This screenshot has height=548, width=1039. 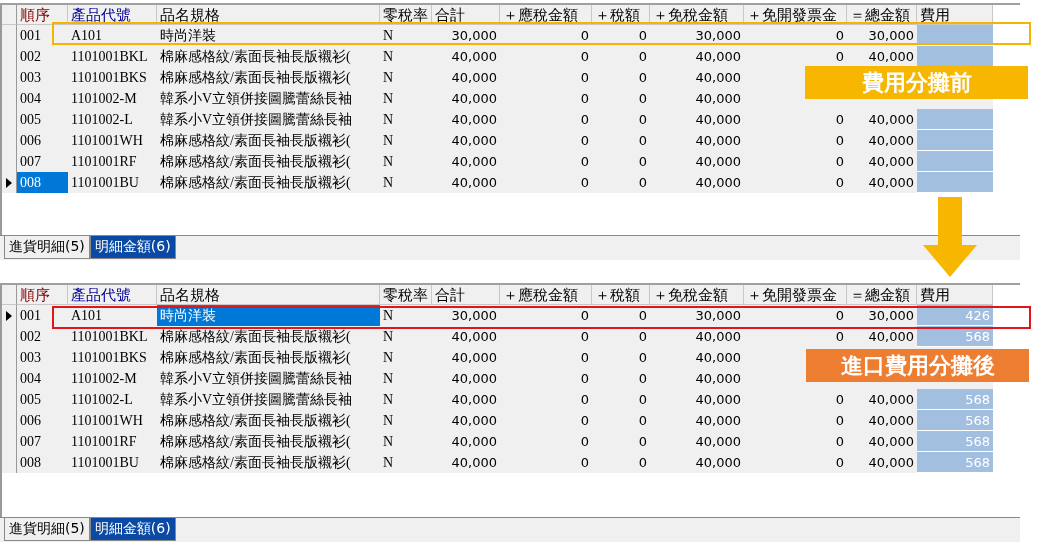 What do you see at coordinates (916, 82) in the screenshot?
I see `callout-label: 費用分攤前` at bounding box center [916, 82].